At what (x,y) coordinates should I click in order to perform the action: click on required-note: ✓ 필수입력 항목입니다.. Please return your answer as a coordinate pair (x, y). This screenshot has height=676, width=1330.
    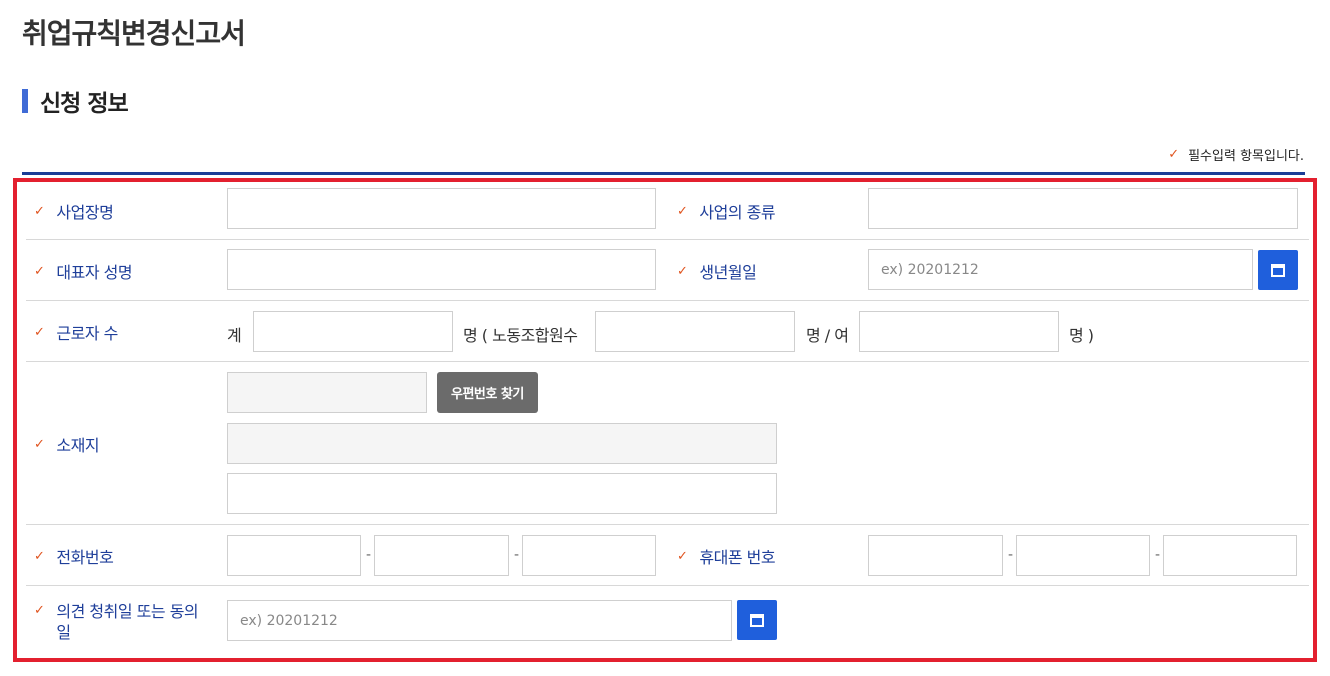
    Looking at the image, I should click on (1236, 154).